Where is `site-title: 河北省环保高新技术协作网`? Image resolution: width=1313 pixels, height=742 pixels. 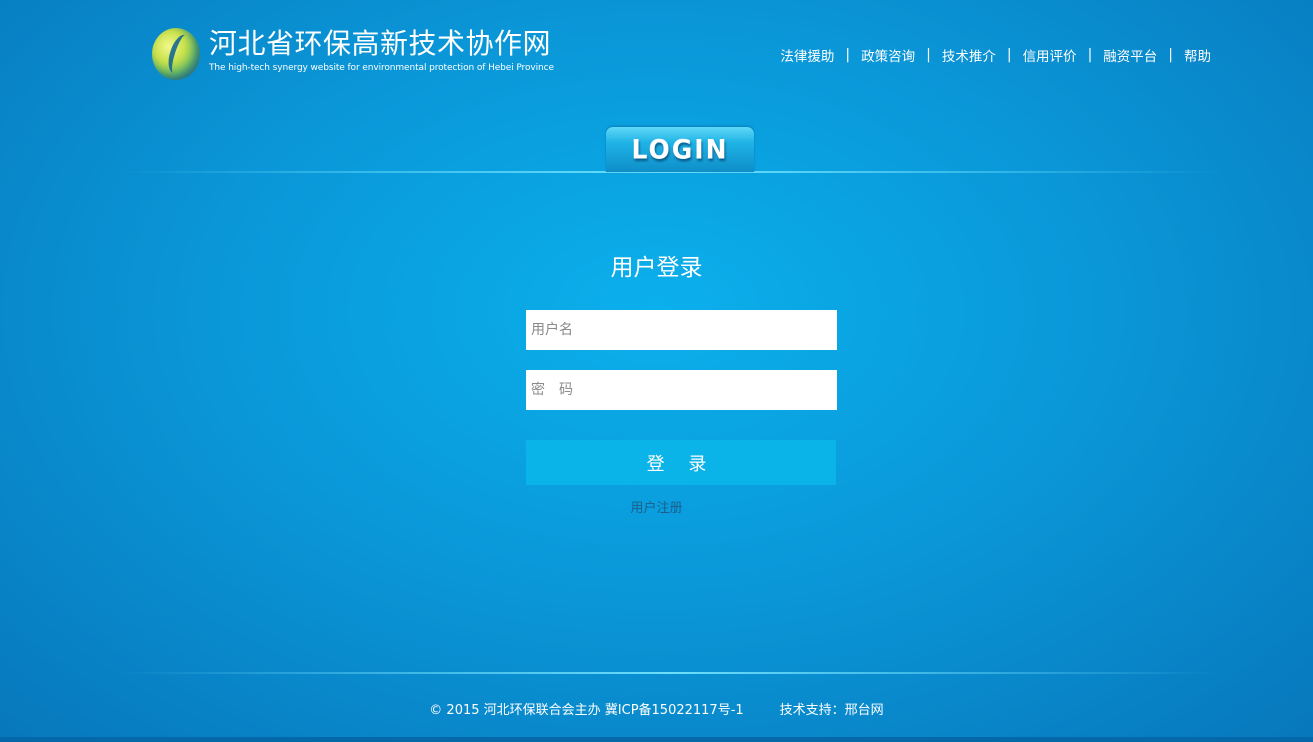
site-title: 河北省环保高新技术协作网 is located at coordinates (380, 43).